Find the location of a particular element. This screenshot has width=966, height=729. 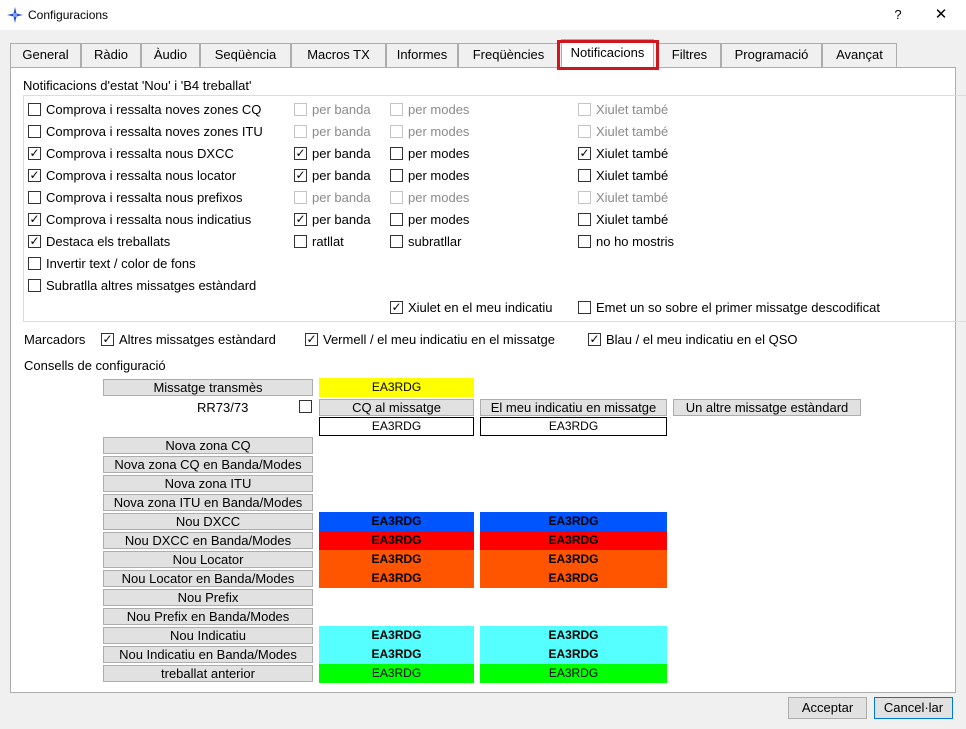

cancel-button: Cancel·lar is located at coordinates (913, 708).